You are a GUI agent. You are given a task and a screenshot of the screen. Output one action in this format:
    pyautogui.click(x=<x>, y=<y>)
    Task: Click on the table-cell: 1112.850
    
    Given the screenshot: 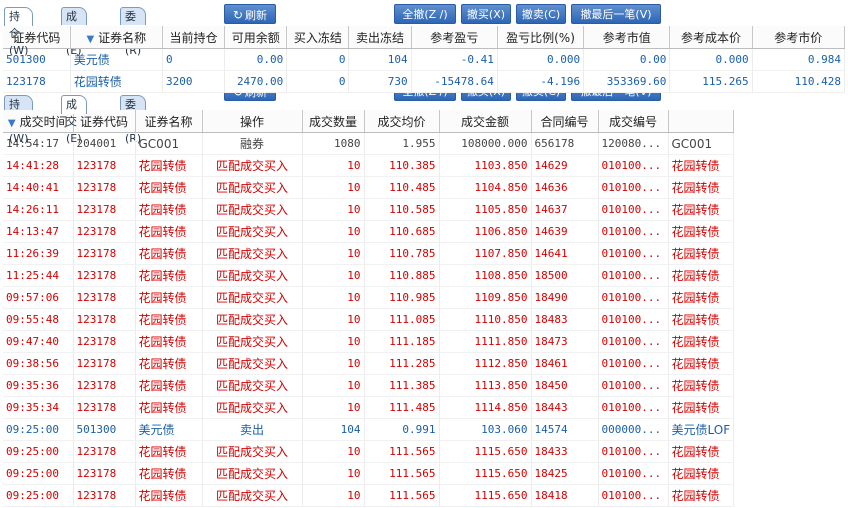 What is the action you would take?
    pyautogui.click(x=485, y=363)
    